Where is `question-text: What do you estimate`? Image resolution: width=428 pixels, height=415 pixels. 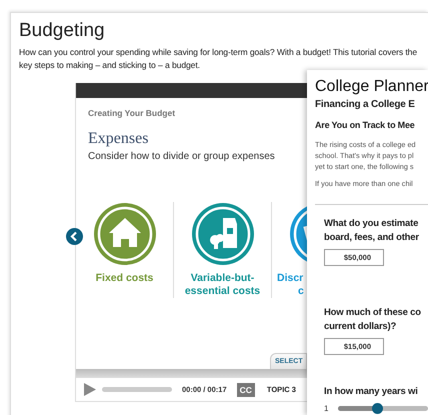 question-text: What do you estimate is located at coordinates (372, 224).